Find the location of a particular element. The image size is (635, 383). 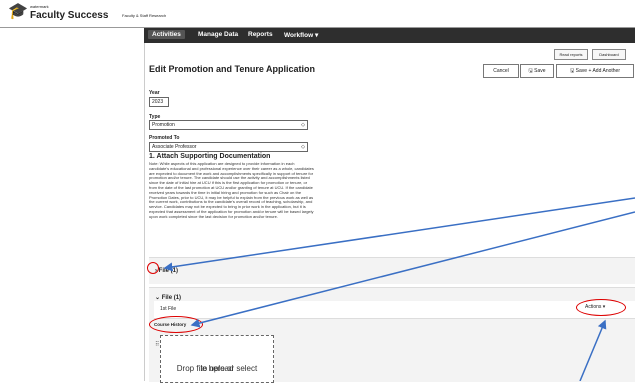

arrow-to-actions is located at coordinates (593, 350).